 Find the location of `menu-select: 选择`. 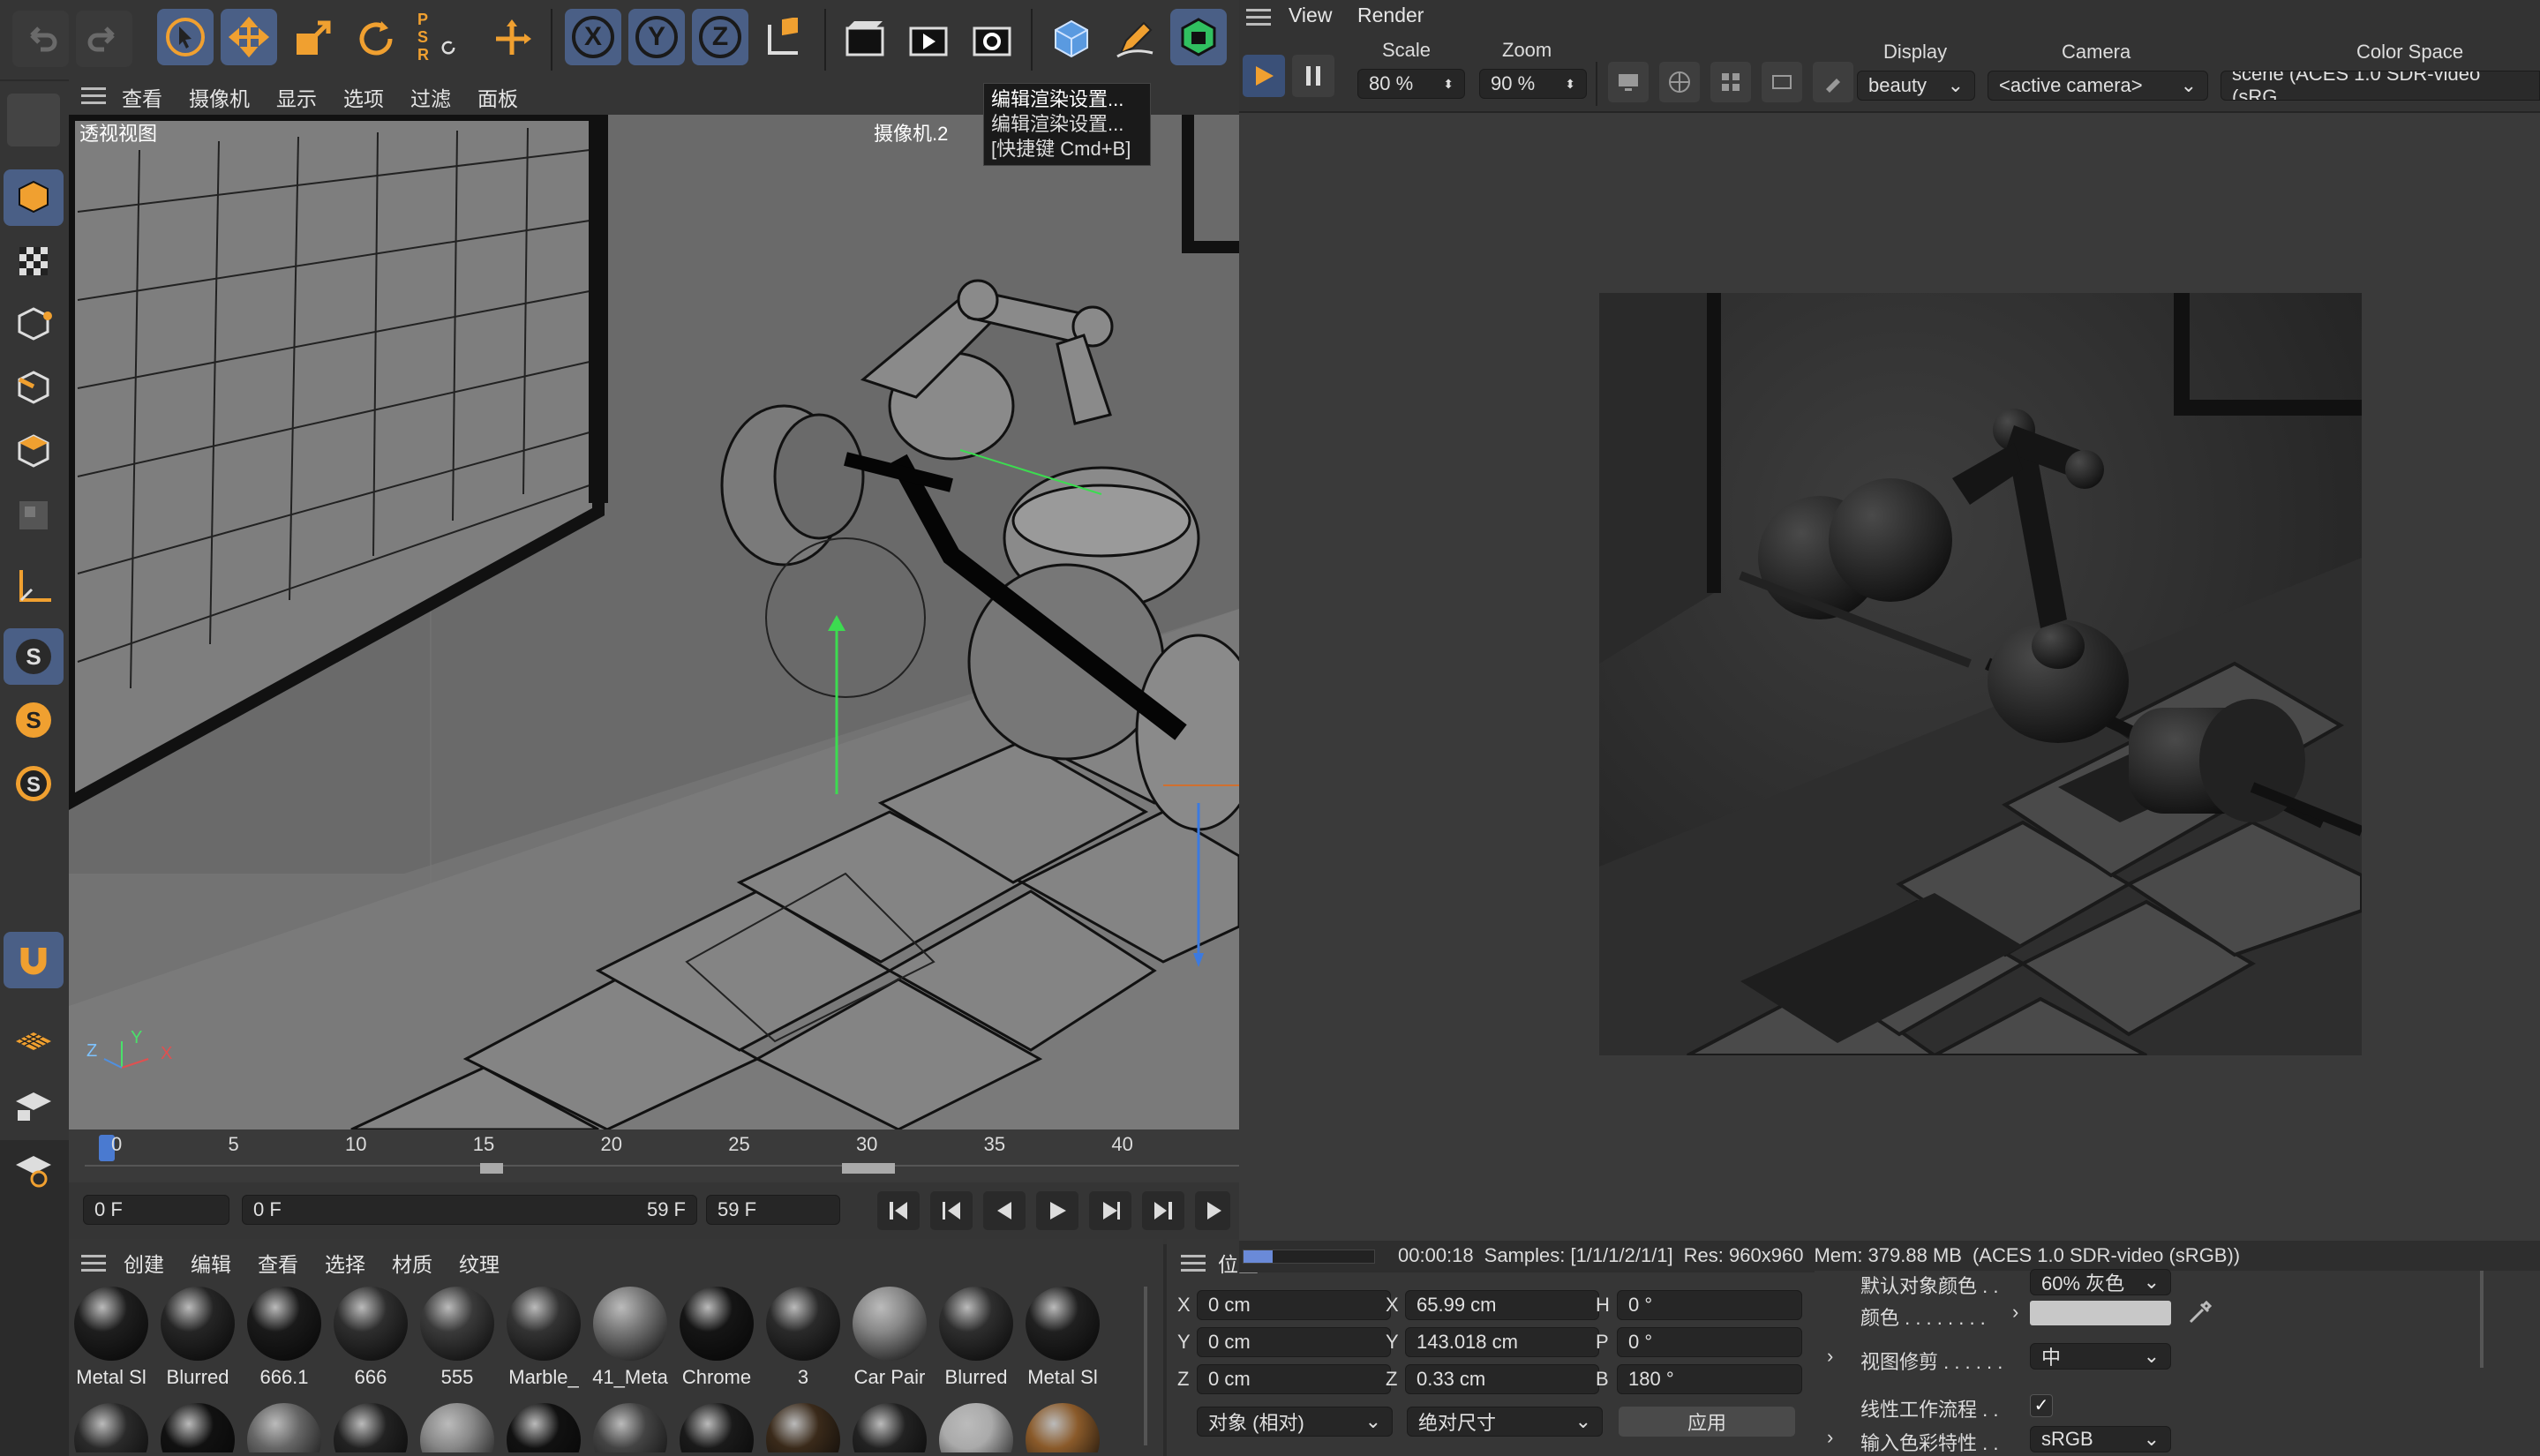

menu-select: 选择 is located at coordinates (345, 1263).